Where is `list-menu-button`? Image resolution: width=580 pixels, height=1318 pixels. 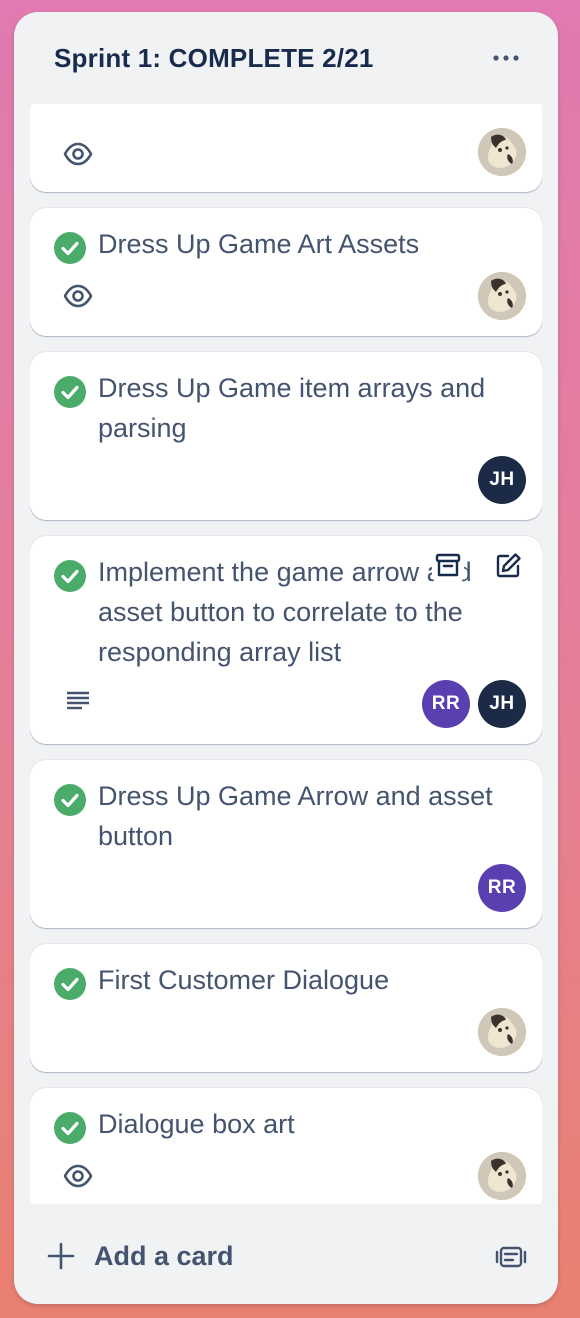
list-menu-button is located at coordinates (506, 58).